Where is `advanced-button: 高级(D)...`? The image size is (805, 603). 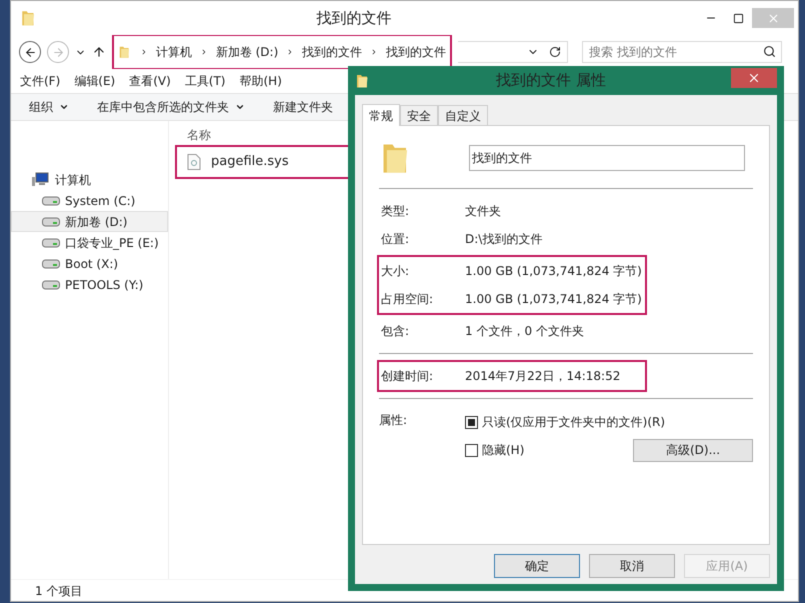
advanced-button: 高级(D)... is located at coordinates (693, 450).